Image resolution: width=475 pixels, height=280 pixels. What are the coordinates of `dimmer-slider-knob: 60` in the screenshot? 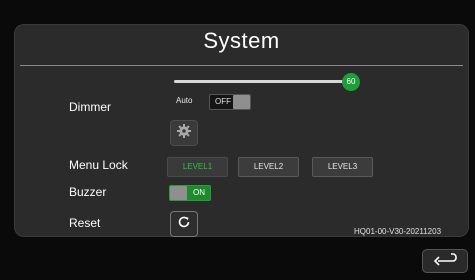 It's located at (351, 82).